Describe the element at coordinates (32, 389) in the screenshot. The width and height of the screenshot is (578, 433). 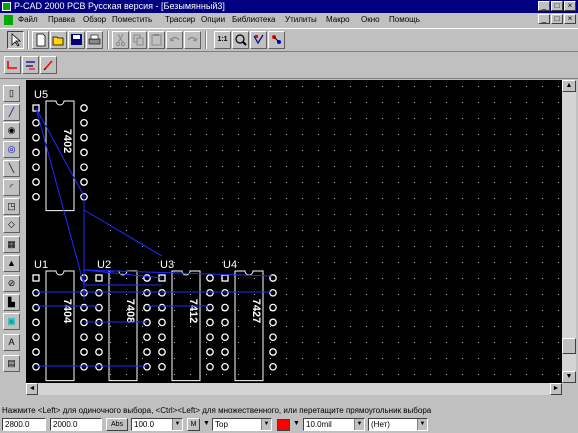
I see `scroll-left-button: ◄` at that location.